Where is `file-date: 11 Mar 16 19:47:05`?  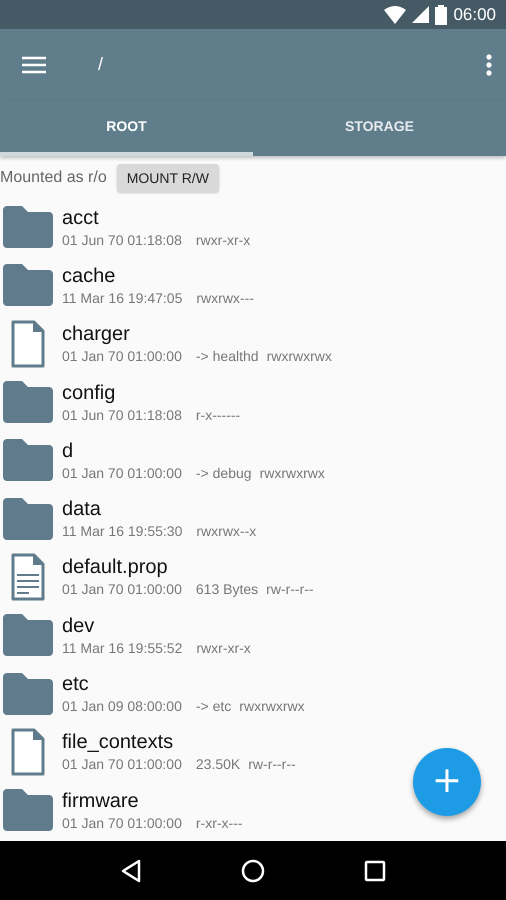 file-date: 11 Mar 16 19:47:05 is located at coordinates (122, 298).